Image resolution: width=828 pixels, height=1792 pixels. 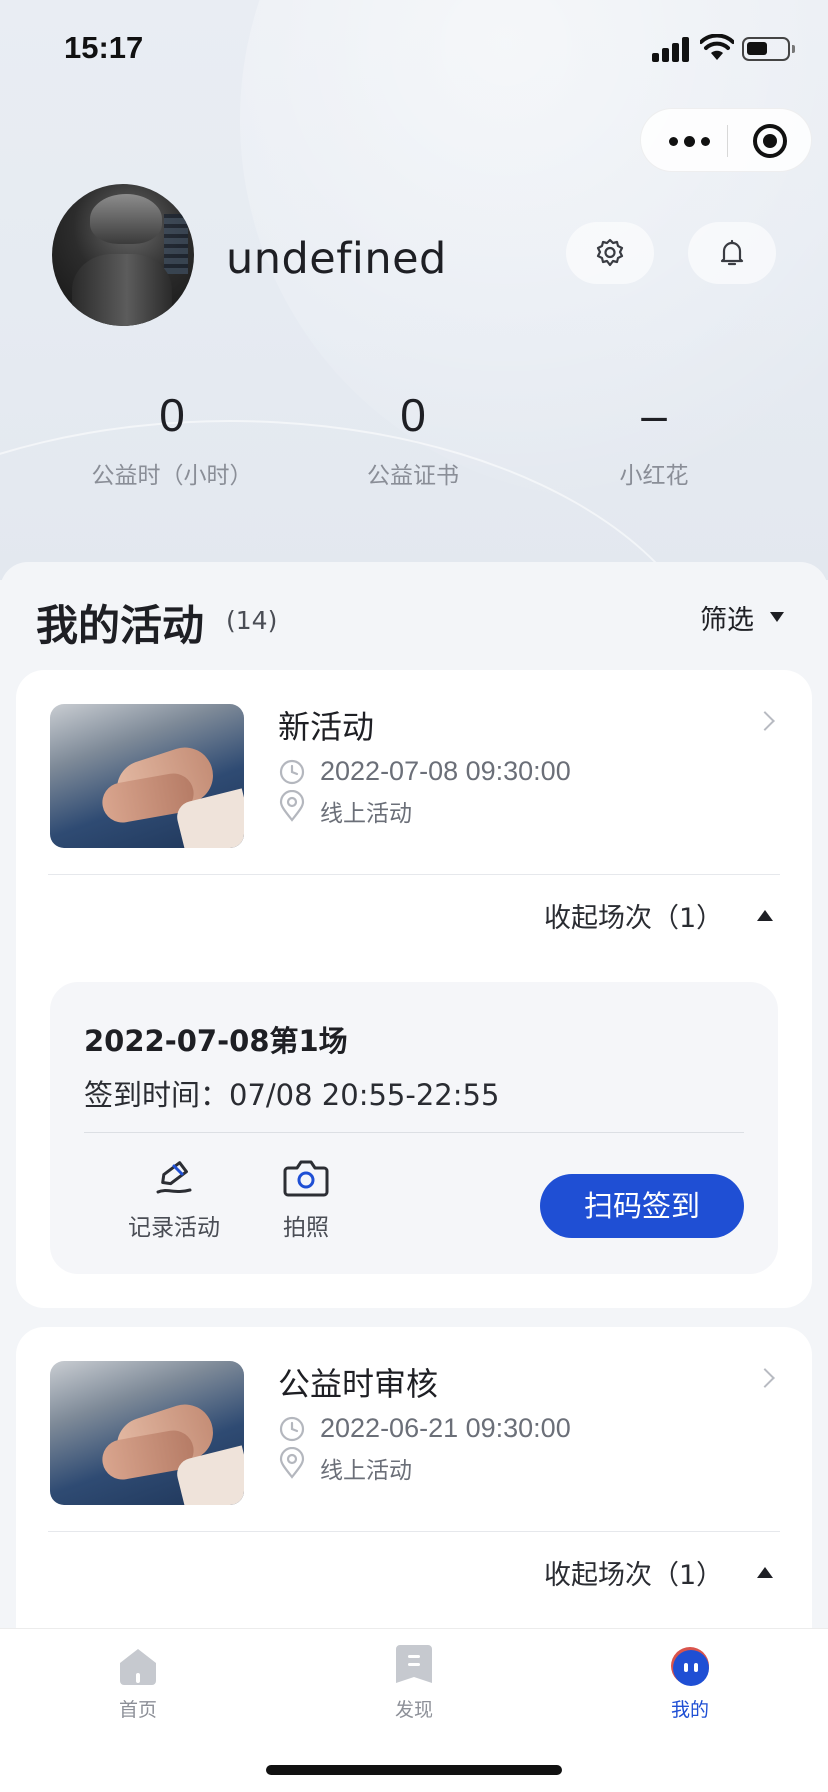 I want to click on close-miniprogram-icon, so click(x=770, y=141).